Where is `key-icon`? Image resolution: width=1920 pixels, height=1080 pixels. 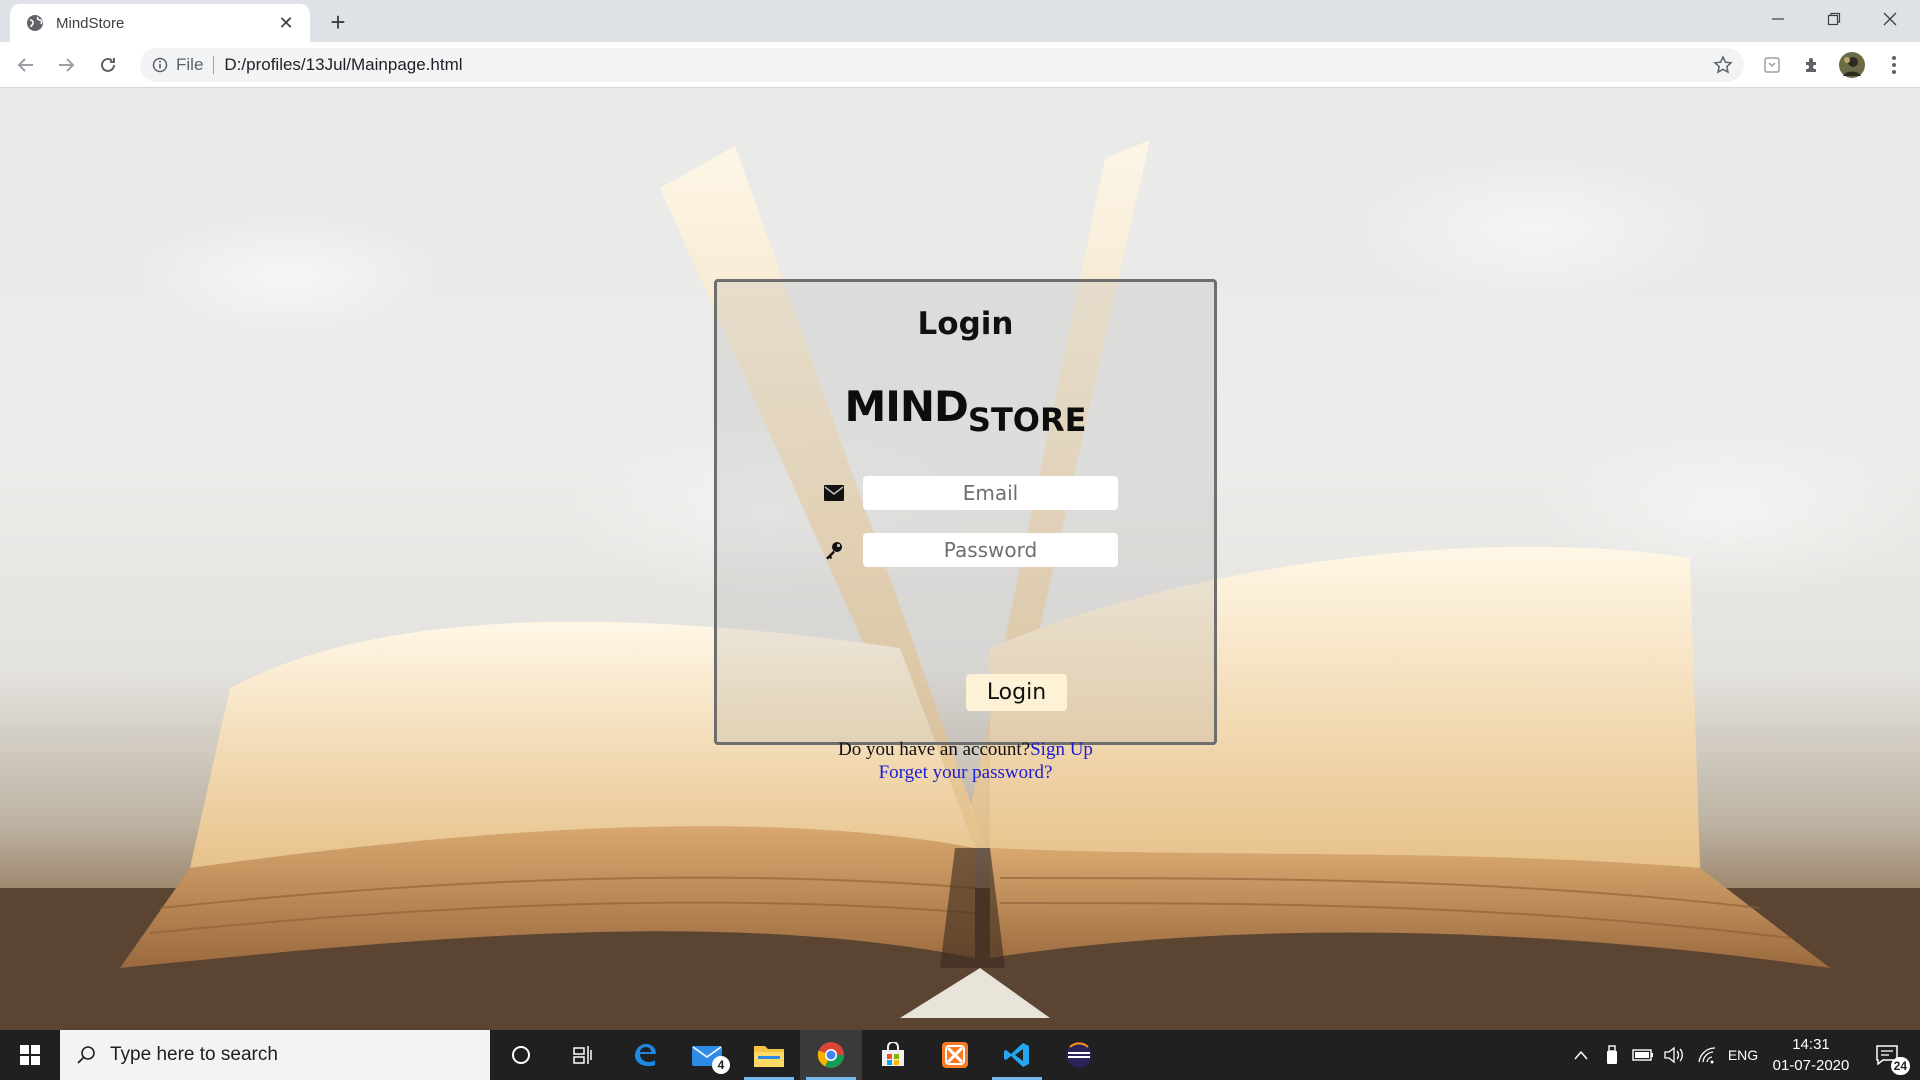
key-icon is located at coordinates (834, 550).